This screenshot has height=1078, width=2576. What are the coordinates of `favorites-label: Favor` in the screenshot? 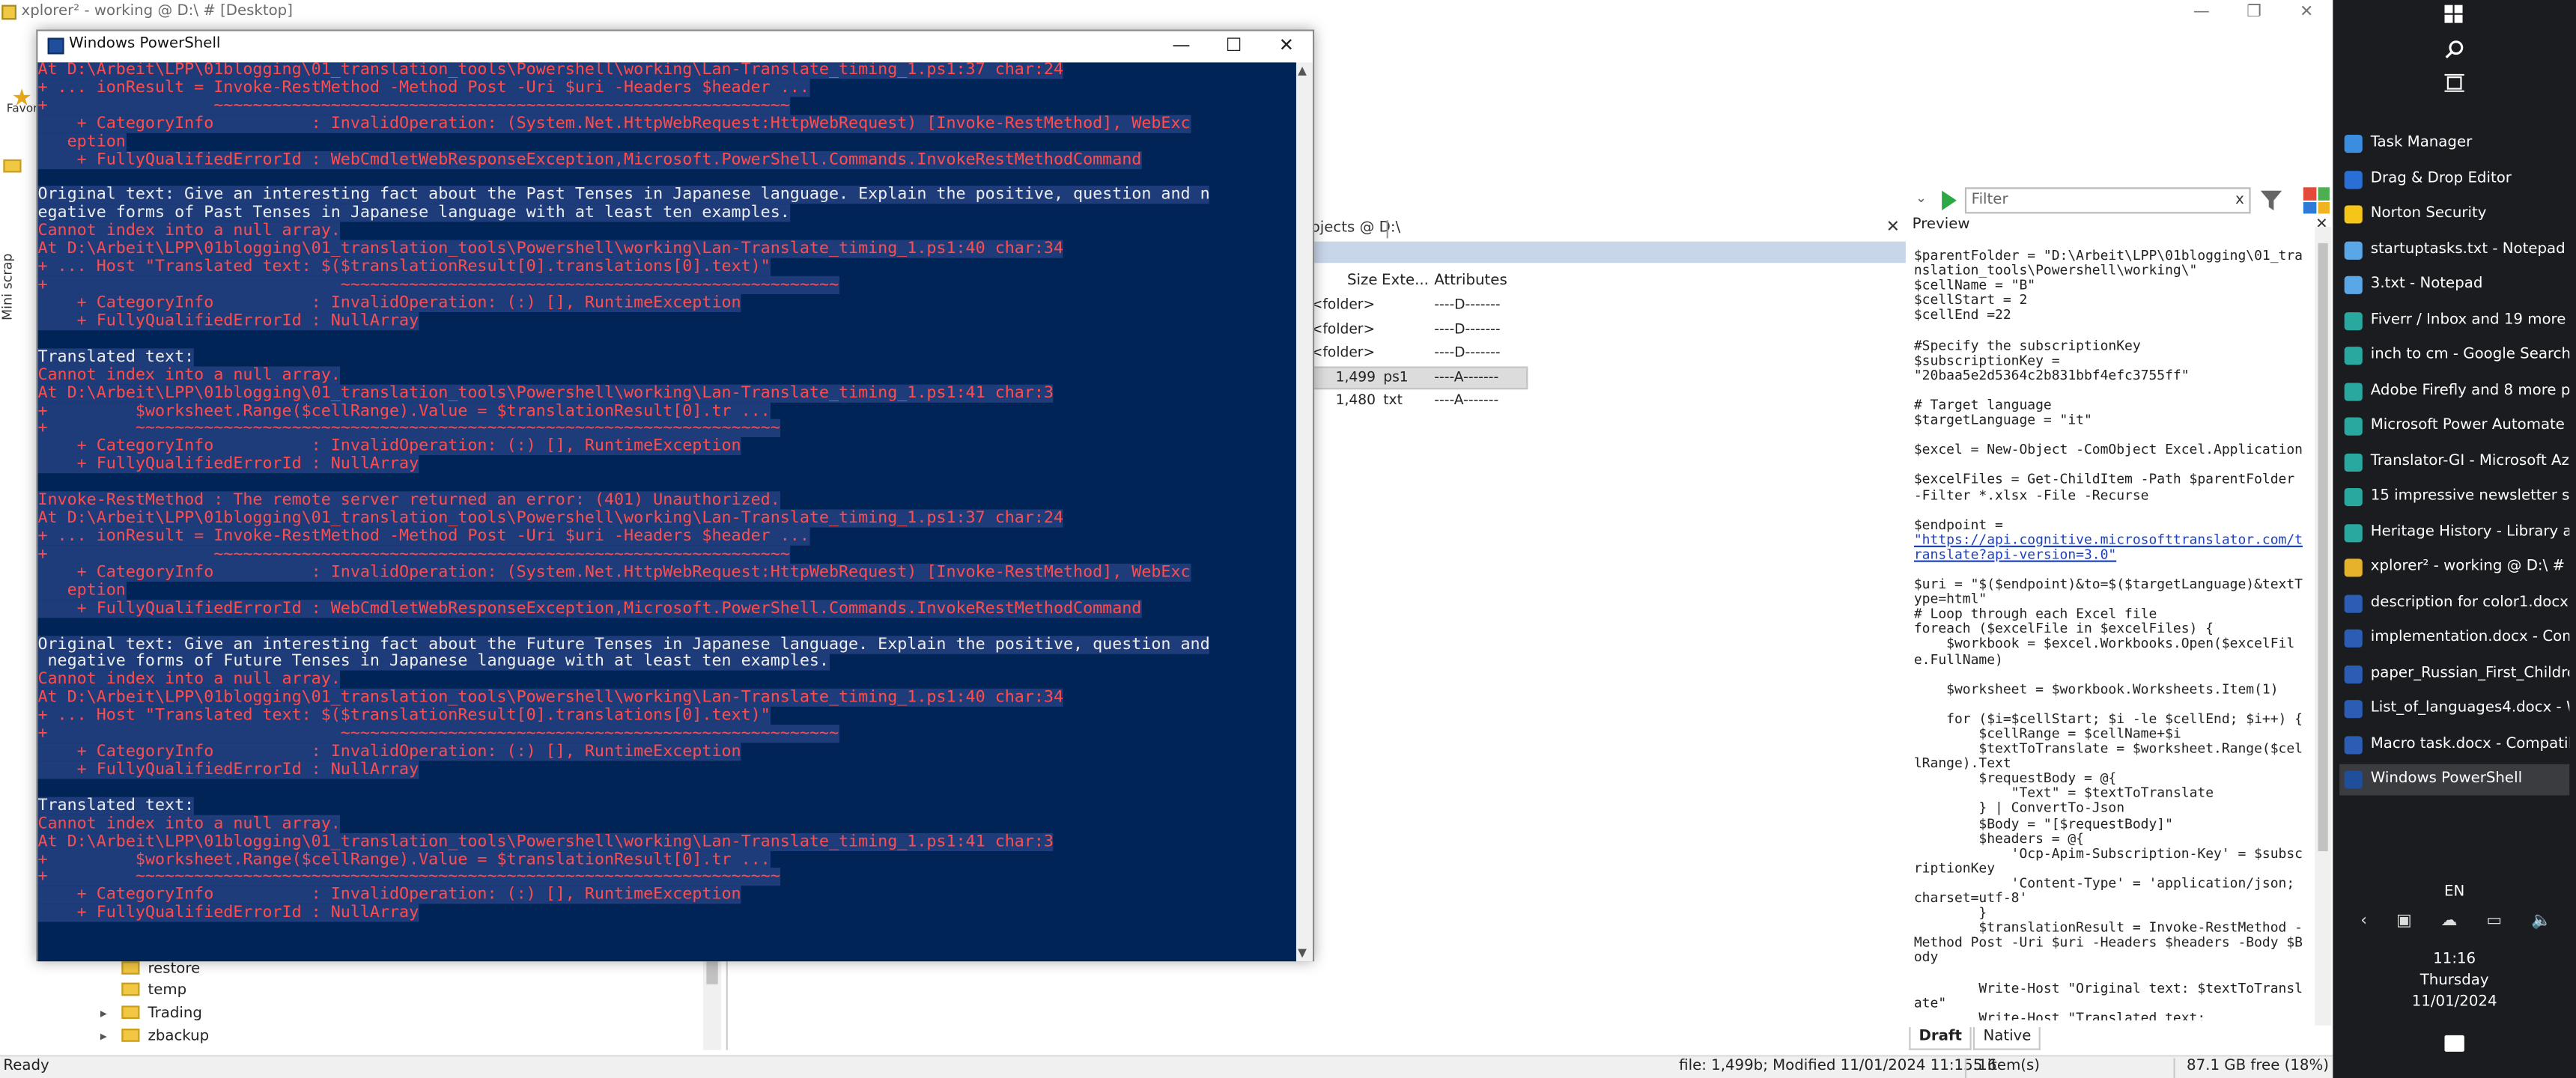 It's located at (22, 108).